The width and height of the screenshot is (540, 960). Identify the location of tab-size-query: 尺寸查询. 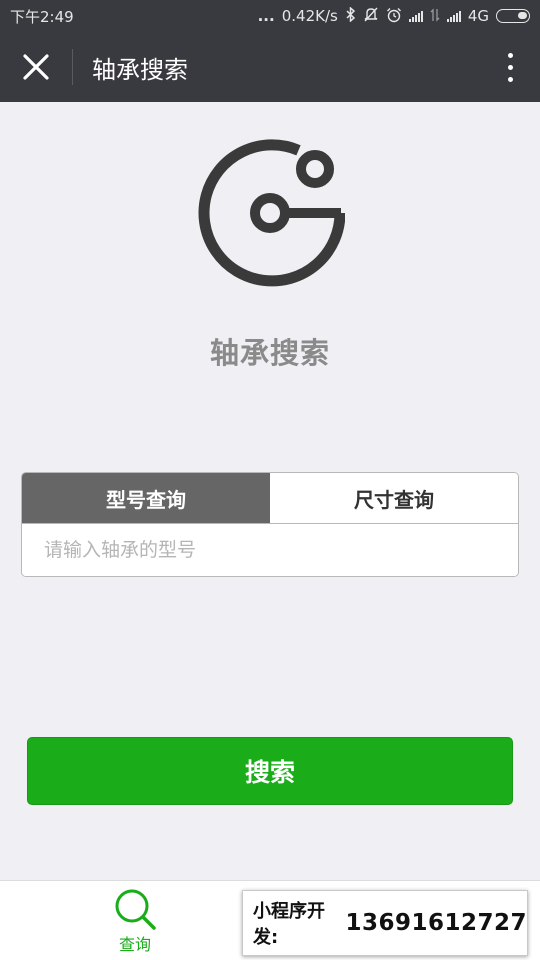
(394, 498).